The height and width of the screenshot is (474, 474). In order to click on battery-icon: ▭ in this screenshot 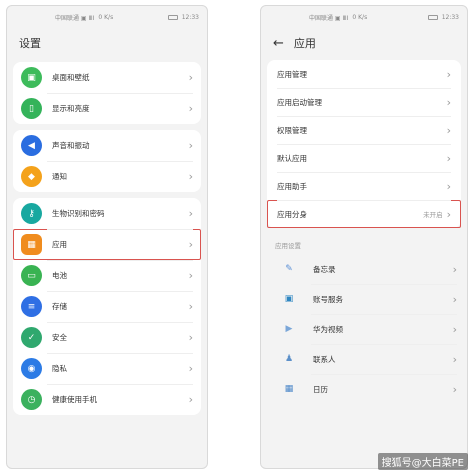, I will do `click(31, 275)`.